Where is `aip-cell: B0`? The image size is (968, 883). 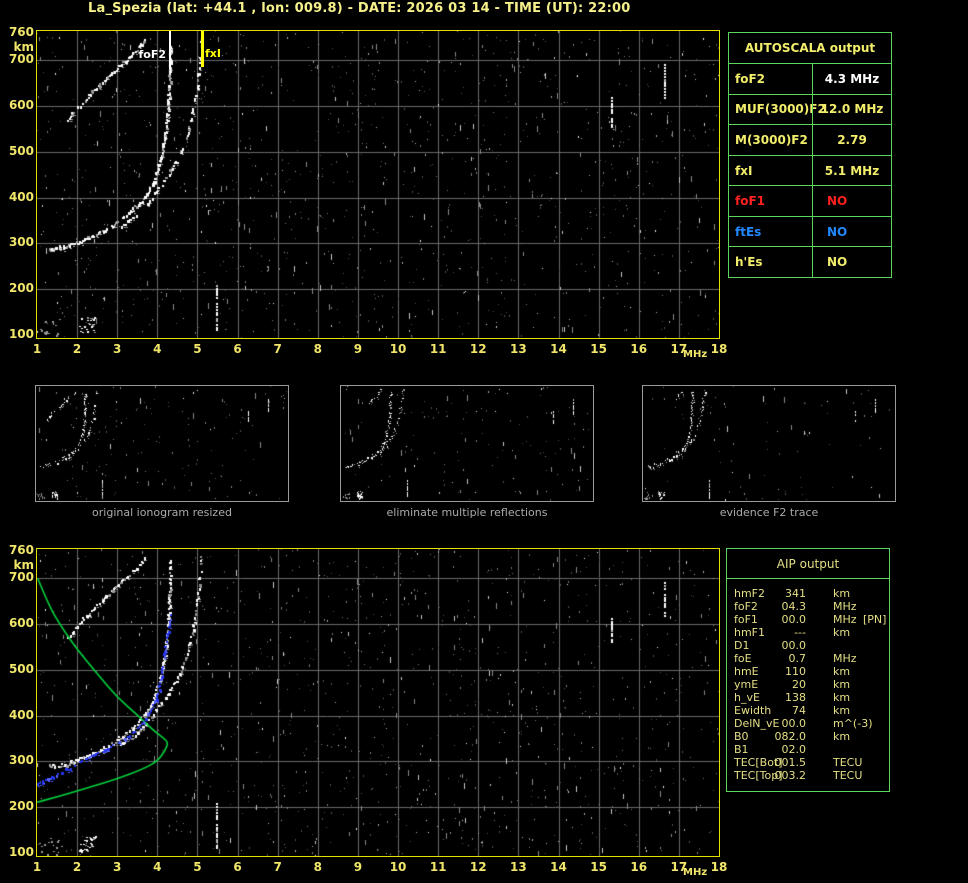
aip-cell: B0 is located at coordinates (741, 736).